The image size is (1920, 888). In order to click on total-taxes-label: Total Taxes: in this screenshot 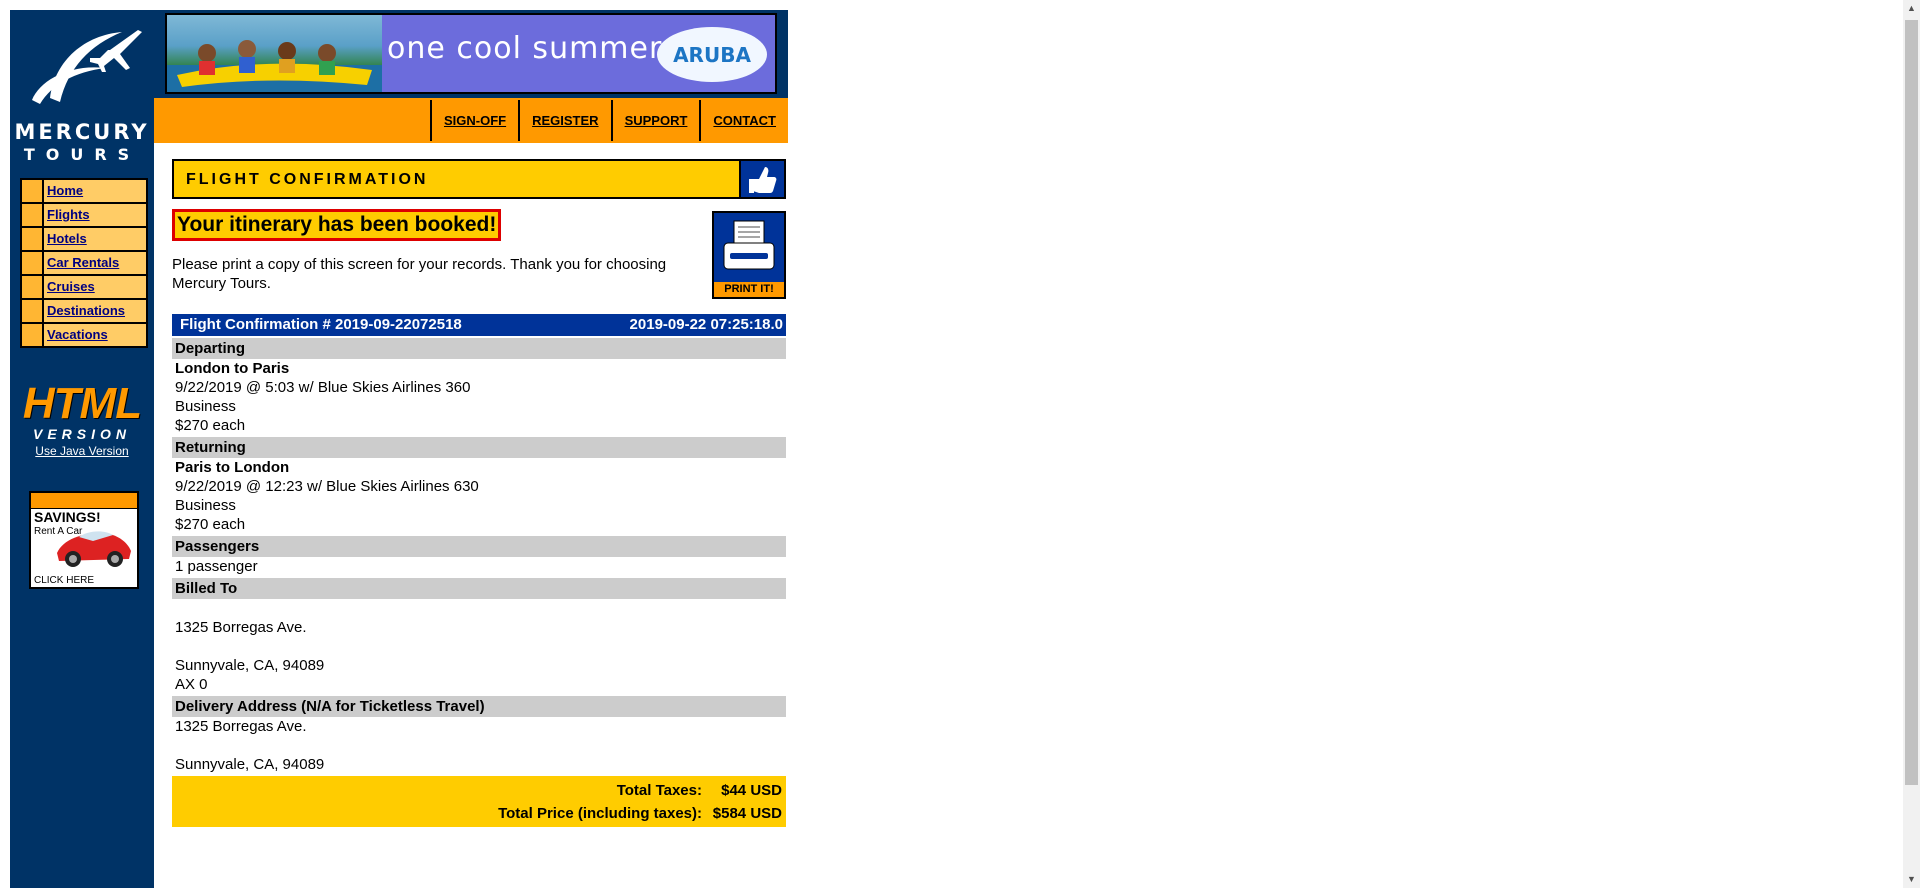, I will do `click(659, 790)`.